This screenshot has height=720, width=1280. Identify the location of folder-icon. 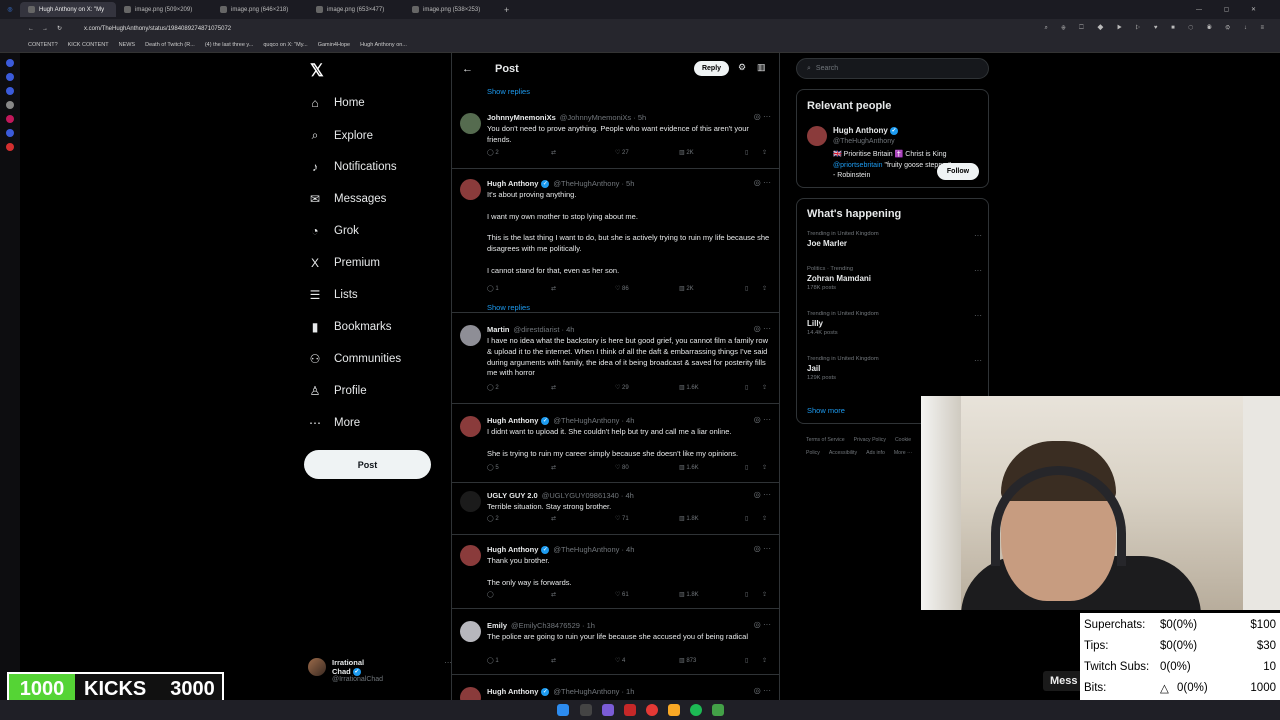
(674, 710).